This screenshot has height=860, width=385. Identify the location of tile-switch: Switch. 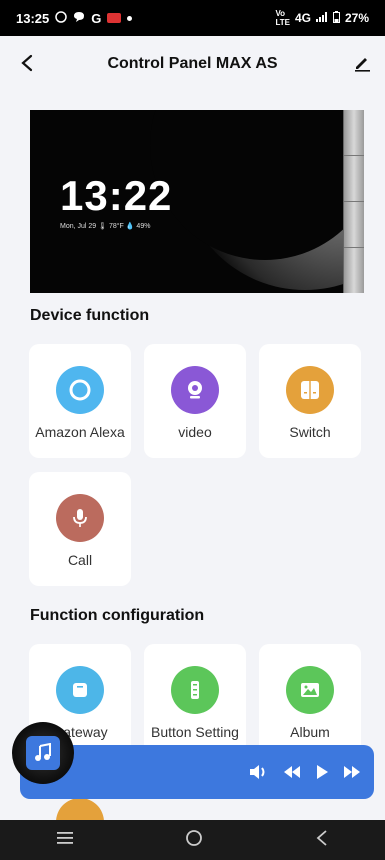
(310, 401).